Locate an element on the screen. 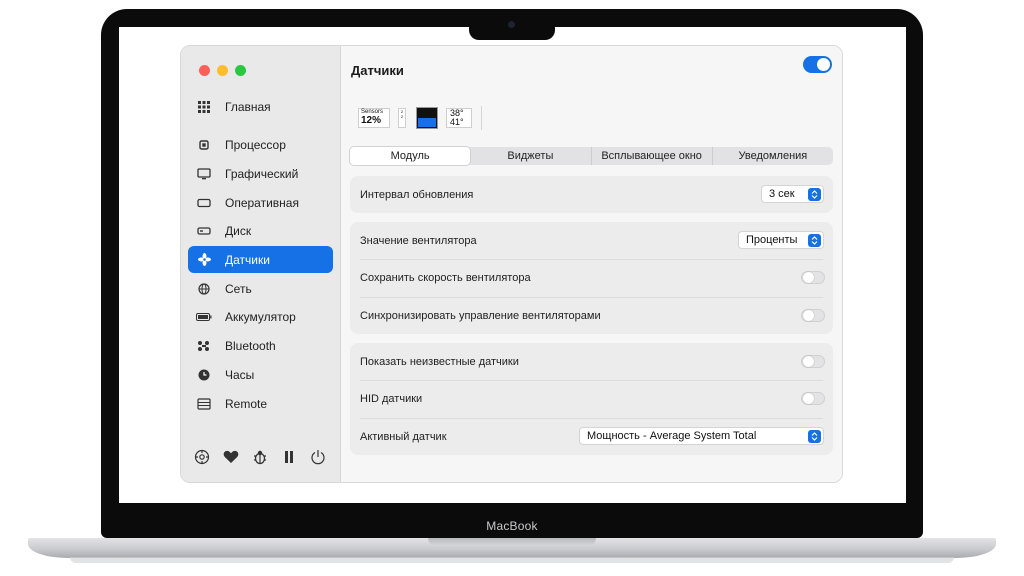 This screenshot has width=1024, height=576. sidebar-item-bluetooth: Bluetooth is located at coordinates (260, 345).